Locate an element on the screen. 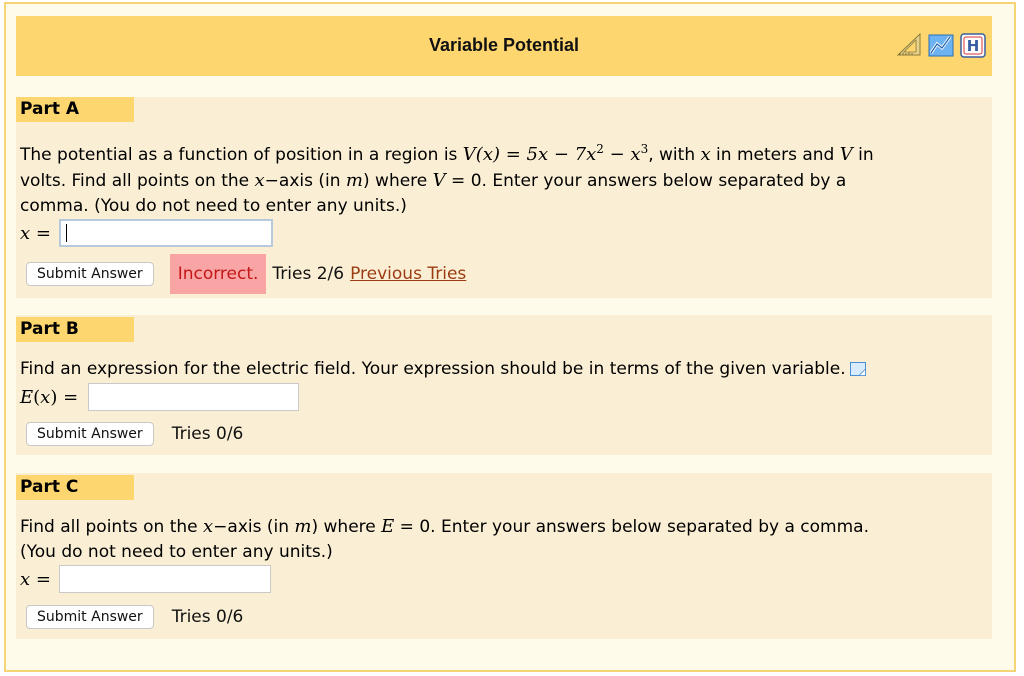  part-c-line-2: (You do not need to enter any units.) is located at coordinates (176, 552).